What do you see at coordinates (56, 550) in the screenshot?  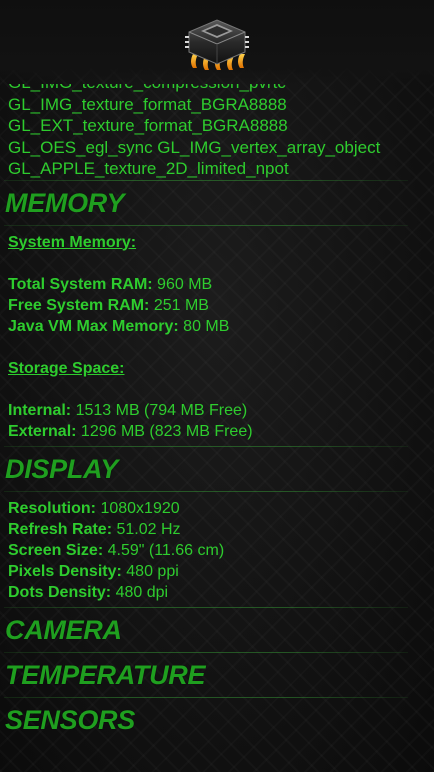 I see `screen-size-label: Screen Size:` at bounding box center [56, 550].